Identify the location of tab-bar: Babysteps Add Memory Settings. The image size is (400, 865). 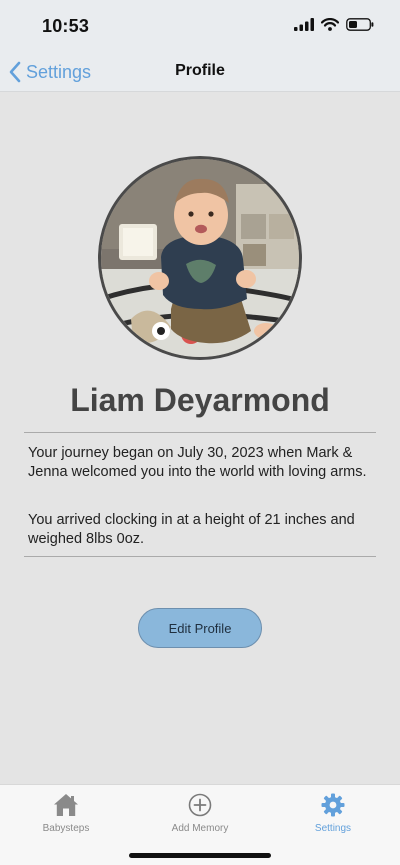
(200, 824).